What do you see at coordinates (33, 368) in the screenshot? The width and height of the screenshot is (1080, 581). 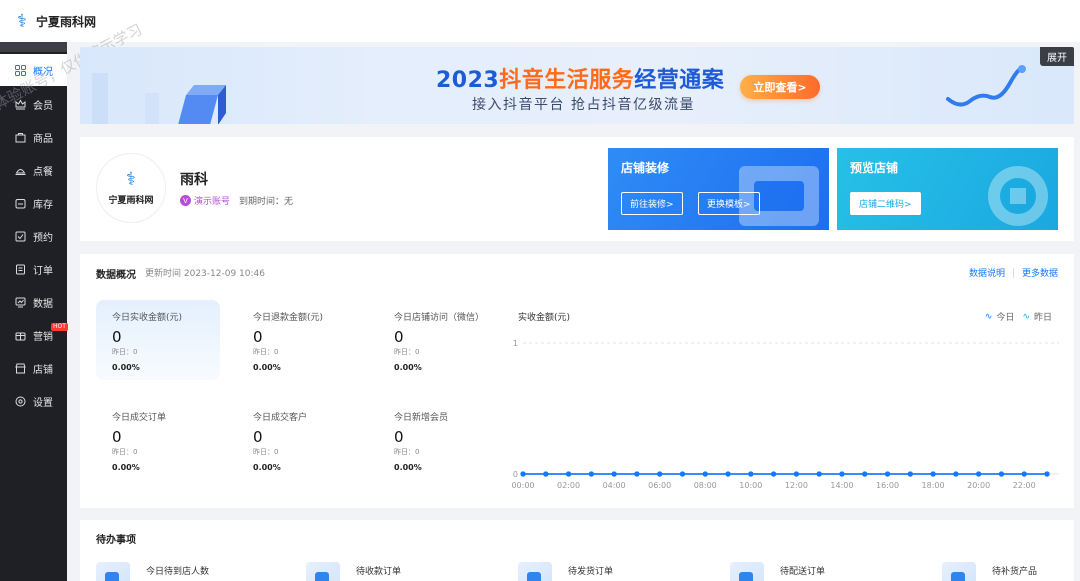 I see `sidebar-item-store: 店铺` at bounding box center [33, 368].